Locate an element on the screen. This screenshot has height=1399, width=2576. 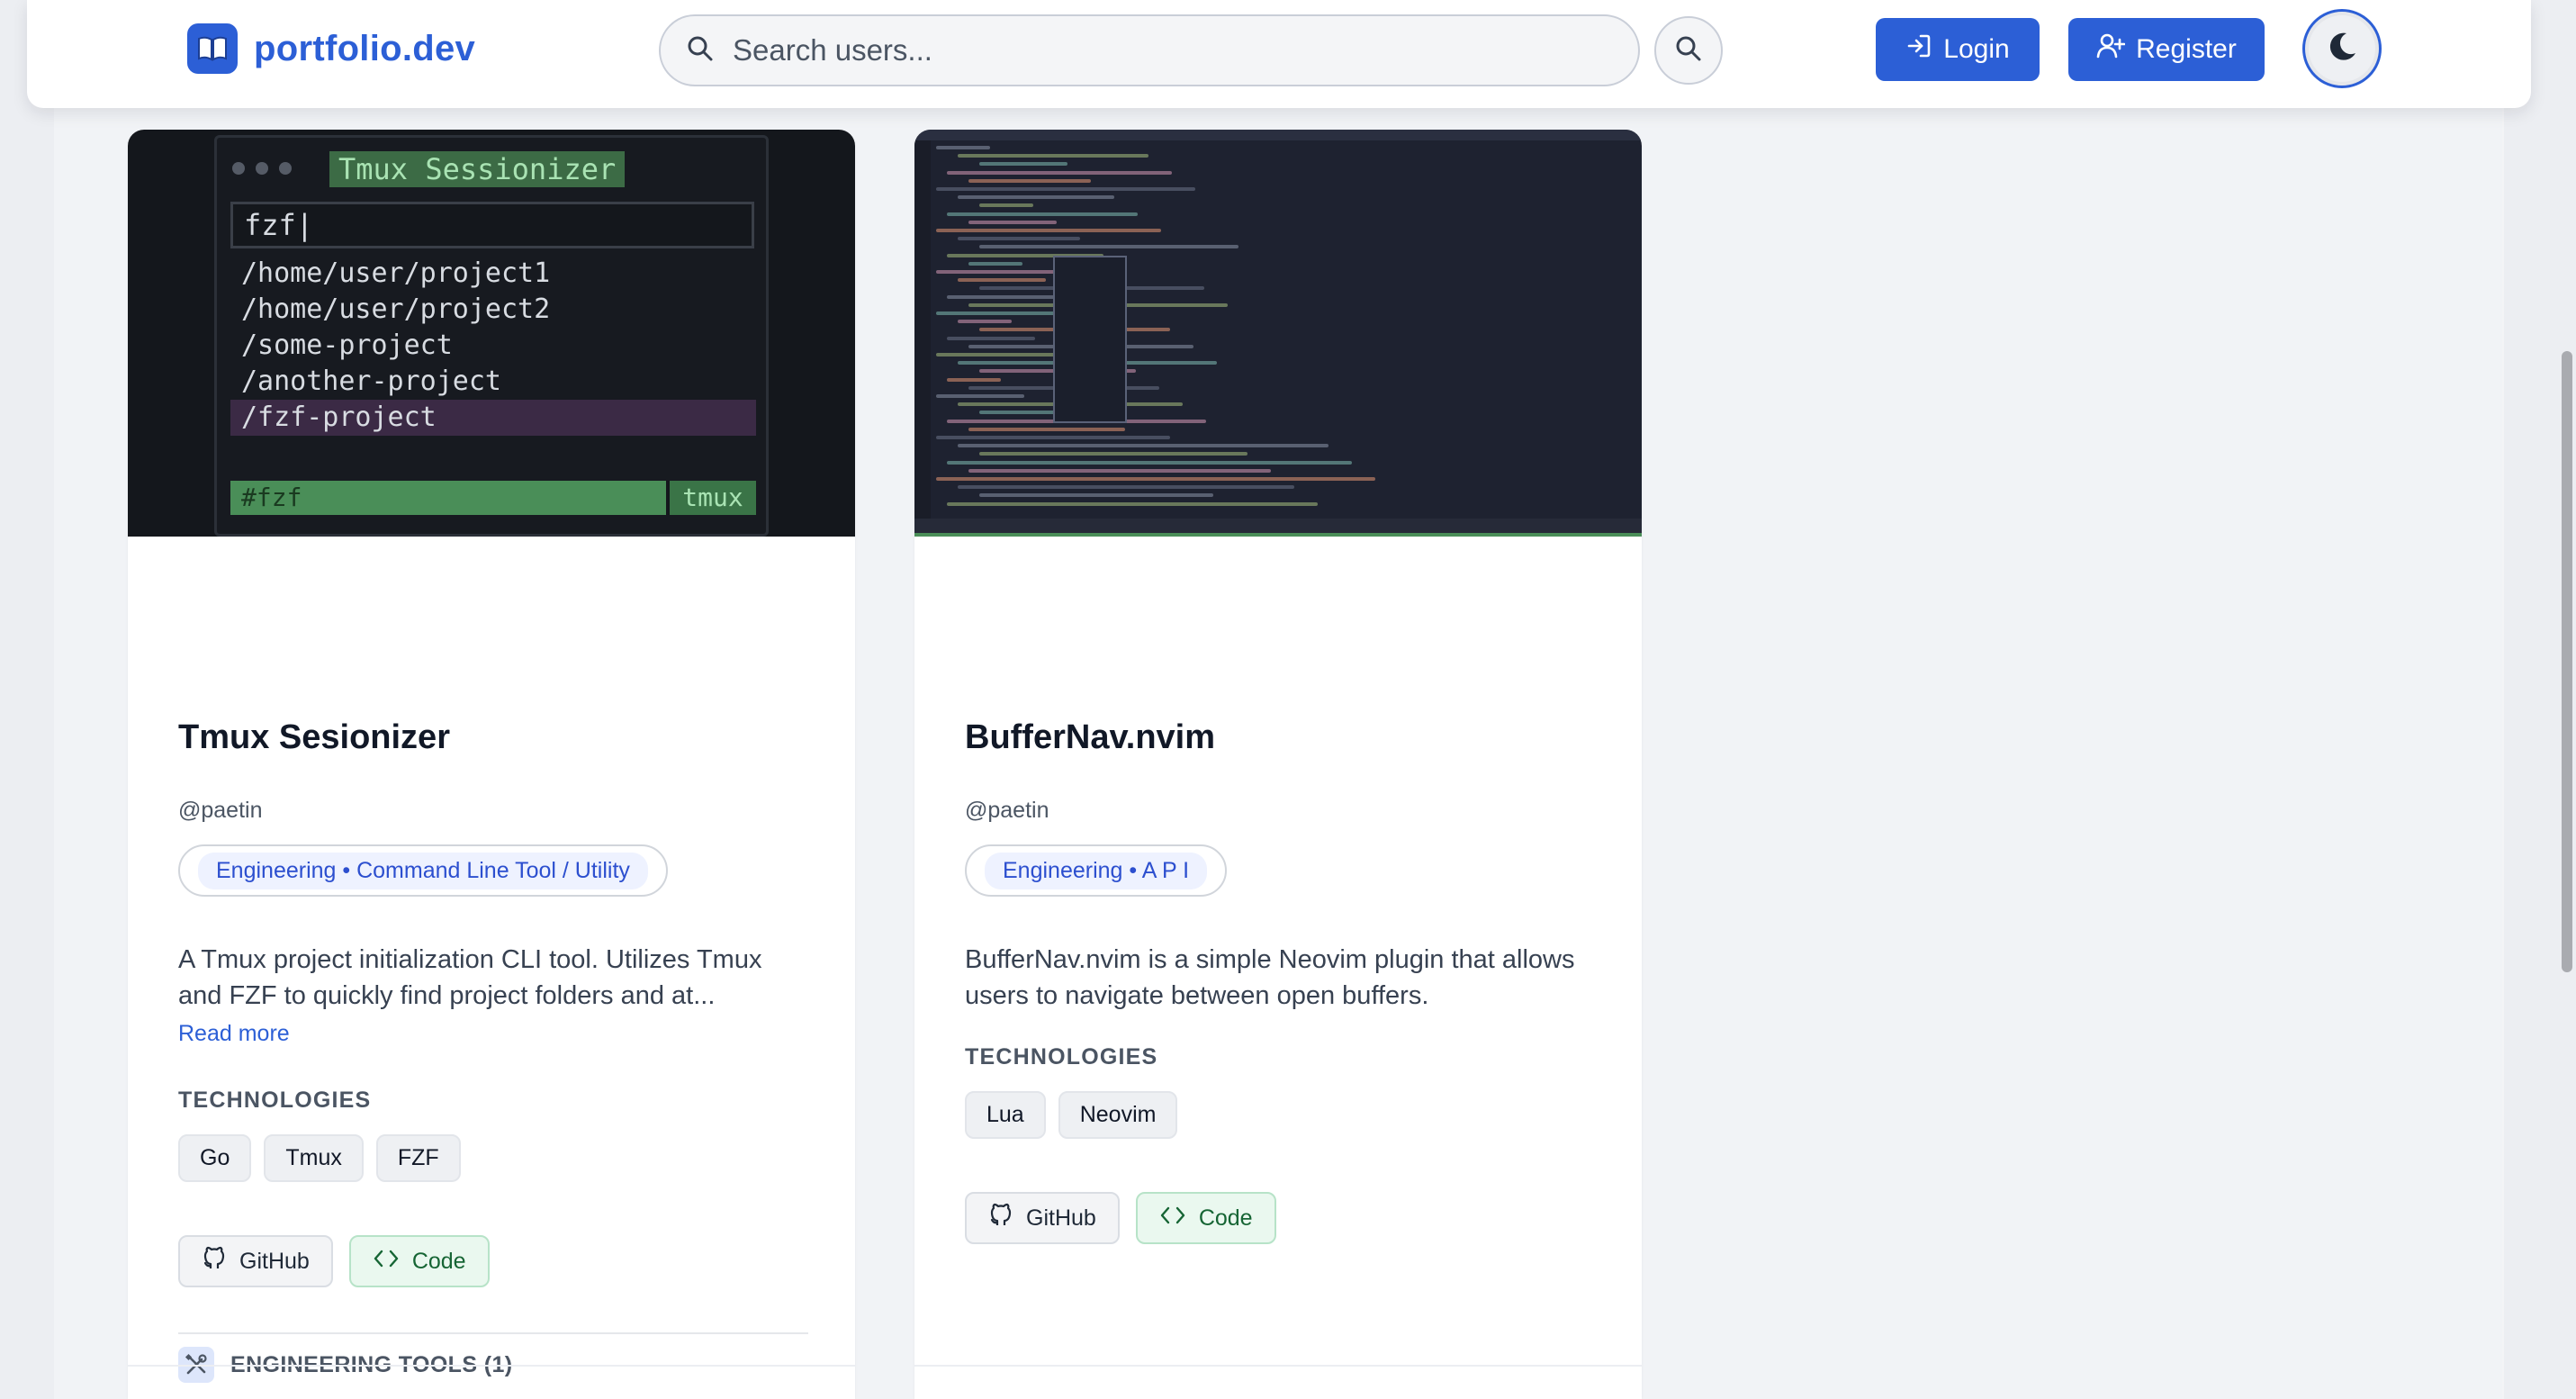
technologies-list: Lua Neovim is located at coordinates (1071, 1115).